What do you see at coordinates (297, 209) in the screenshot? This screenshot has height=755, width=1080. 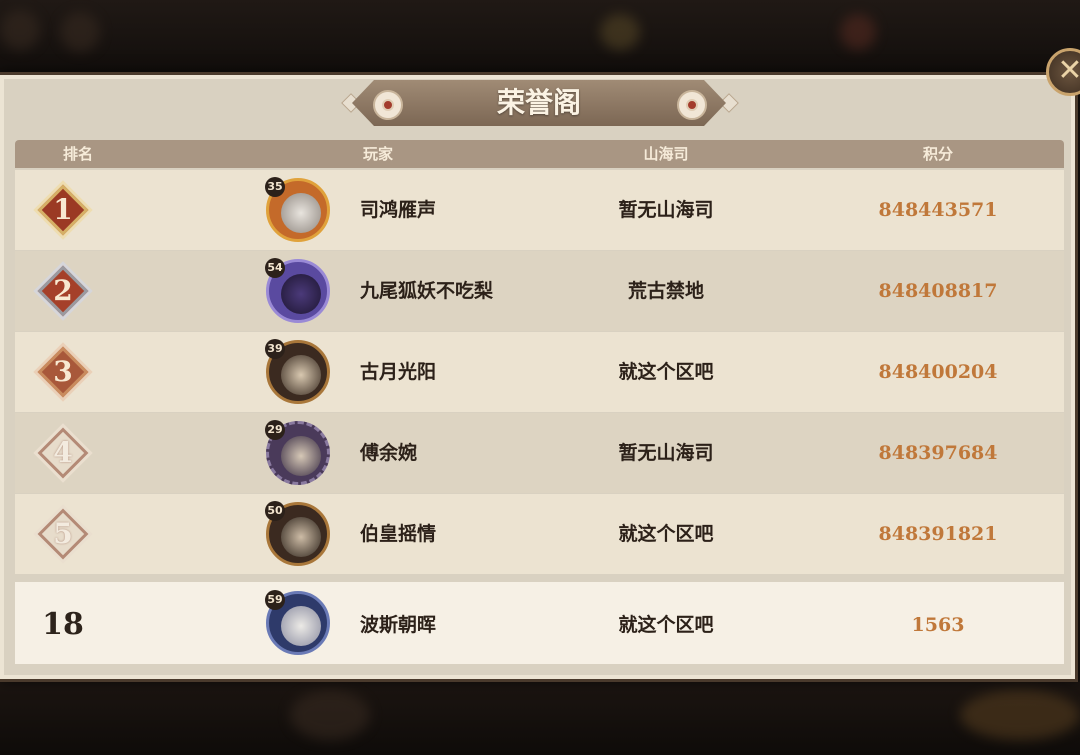 I see `avatar: 35` at bounding box center [297, 209].